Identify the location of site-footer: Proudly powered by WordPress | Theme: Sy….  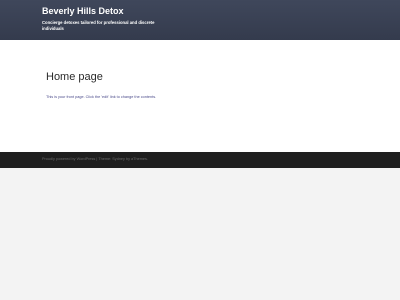
(200, 160).